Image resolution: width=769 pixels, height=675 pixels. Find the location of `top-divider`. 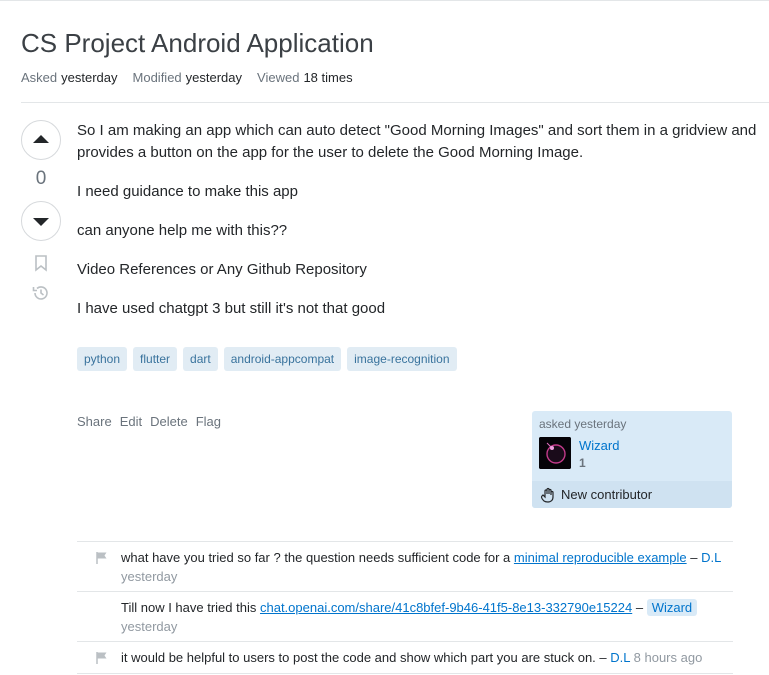

top-divider is located at coordinates (384, 0).